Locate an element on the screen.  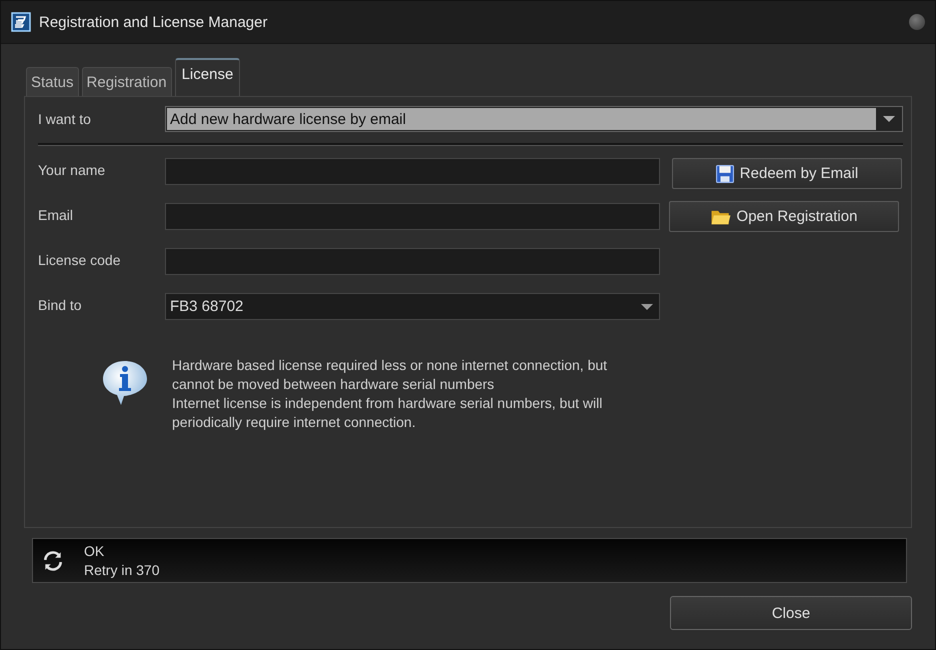
folder-icon is located at coordinates (720, 216).